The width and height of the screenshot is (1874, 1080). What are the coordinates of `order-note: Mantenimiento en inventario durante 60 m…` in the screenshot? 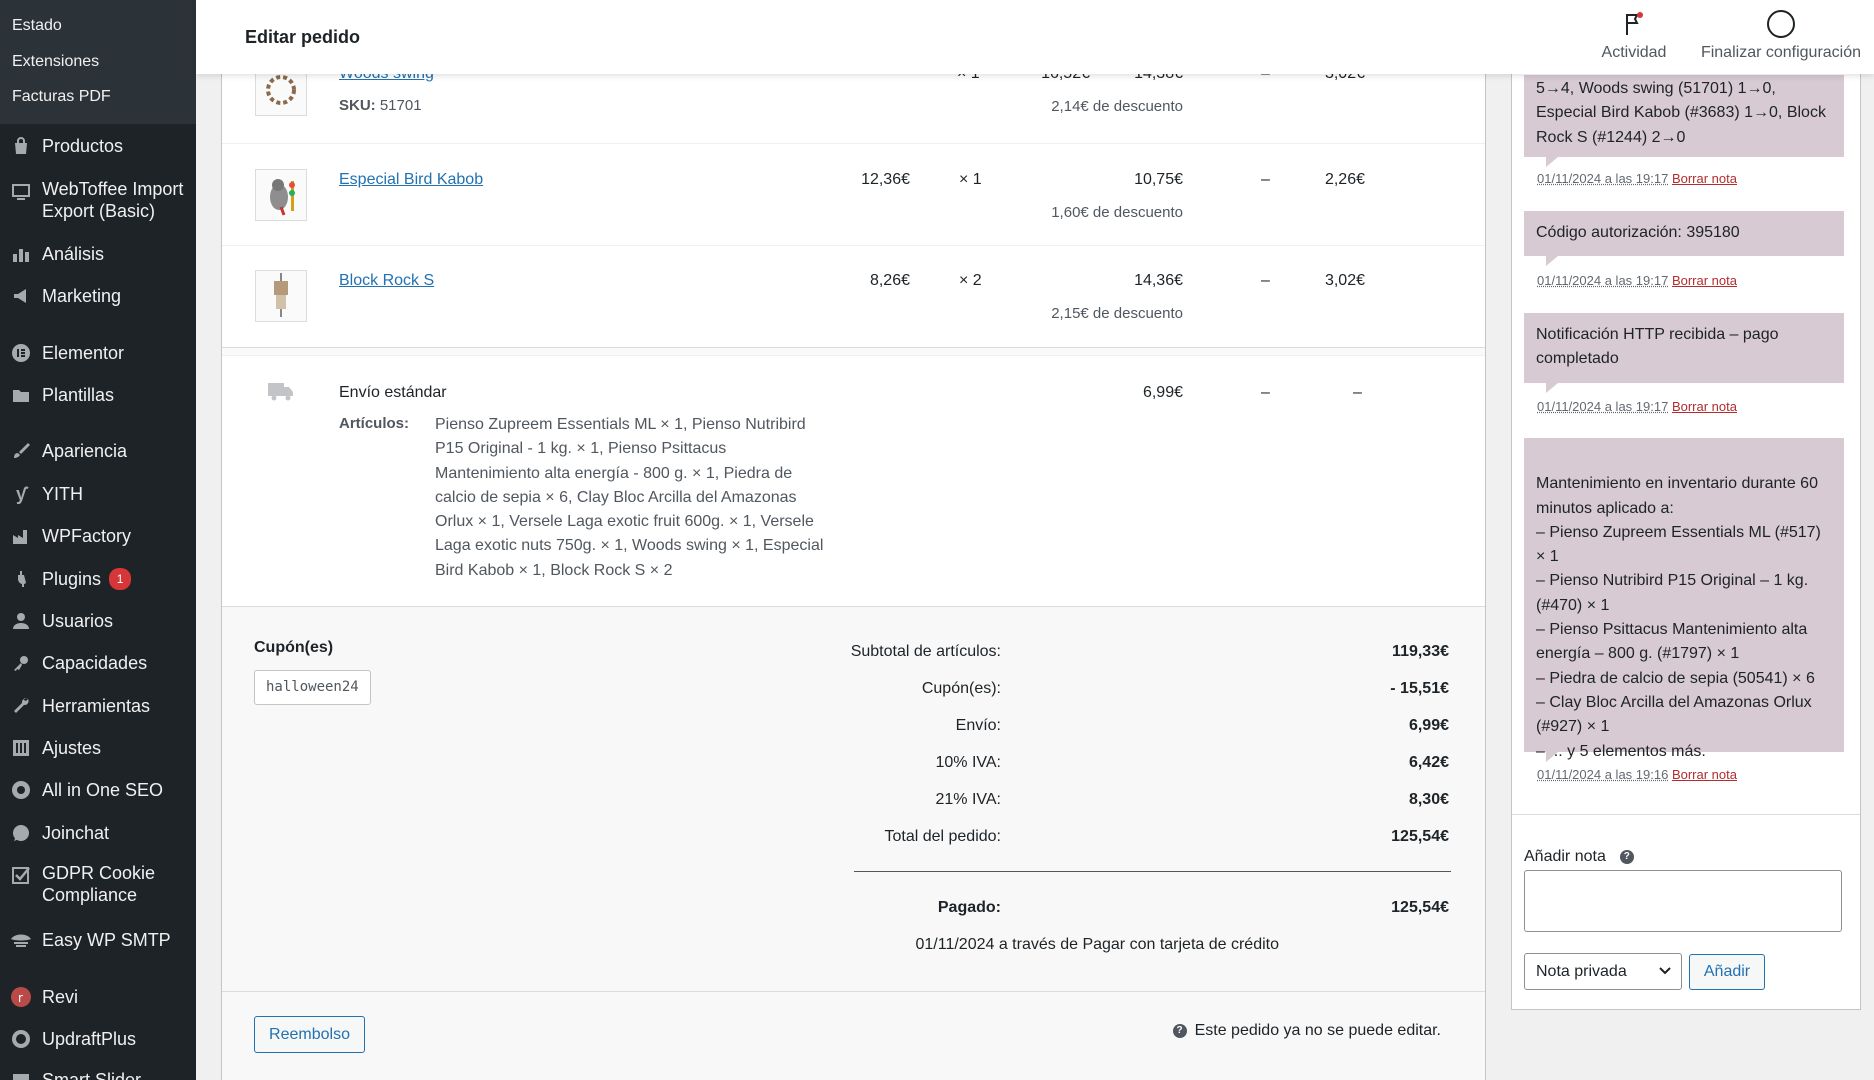 It's located at (1684, 595).